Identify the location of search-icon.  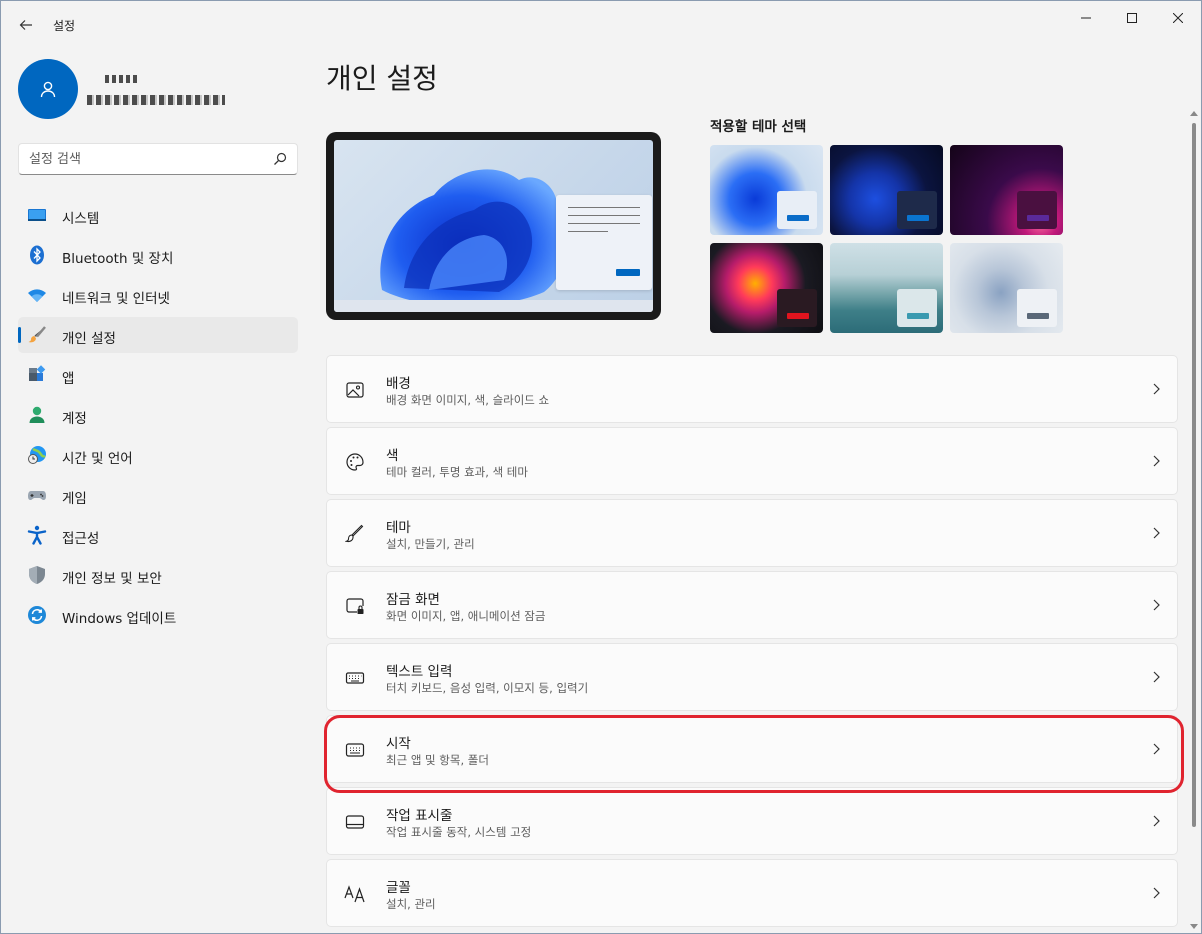
(280, 159).